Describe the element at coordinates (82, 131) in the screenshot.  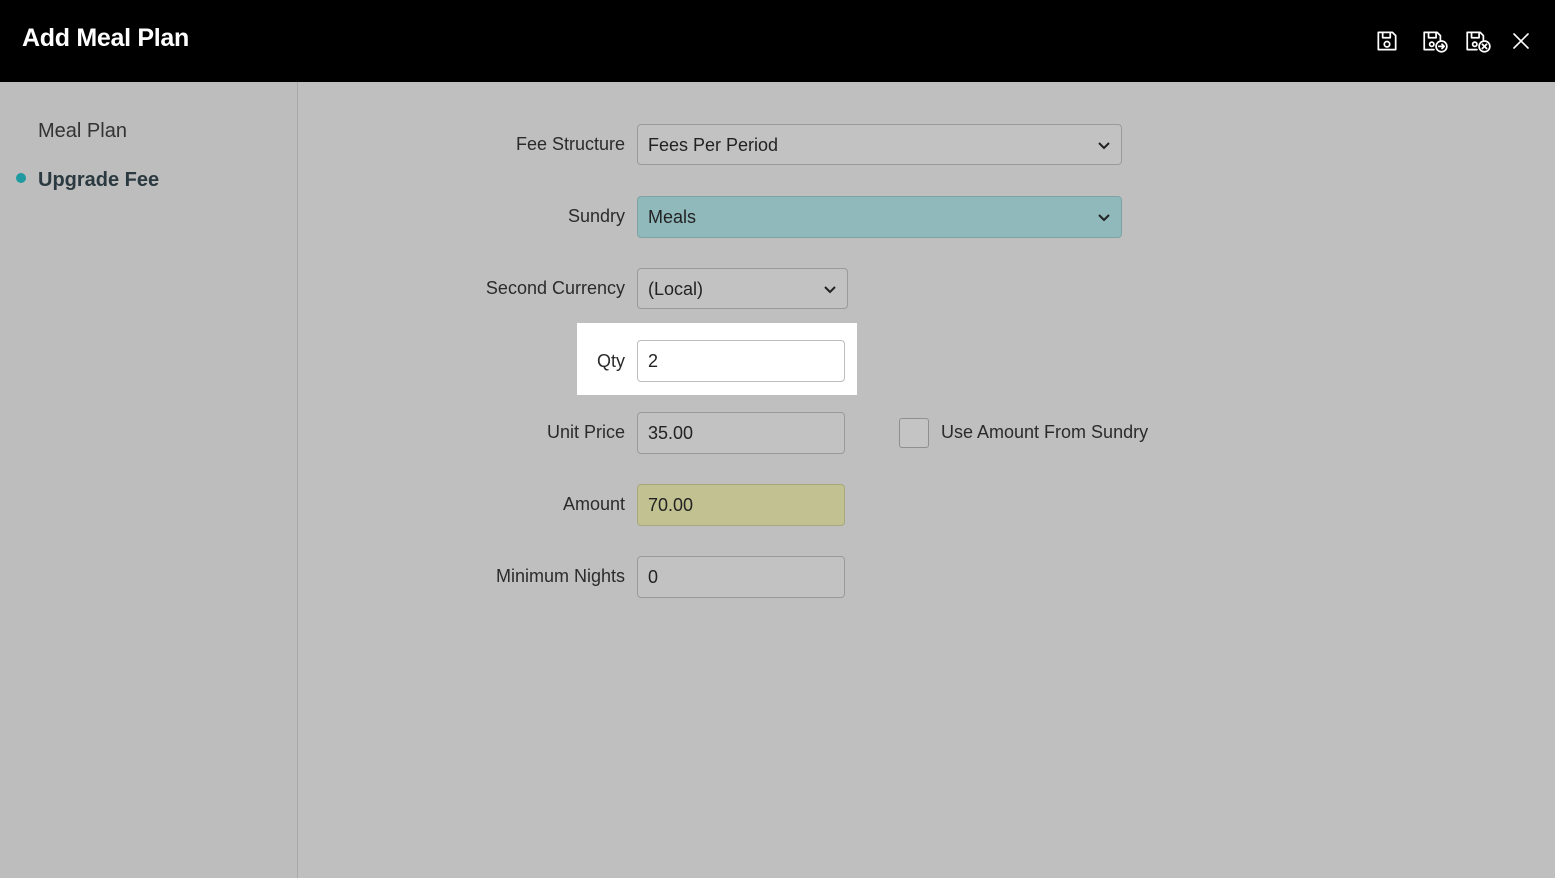
I see `sidebar-item-meal-plan: Meal Plan` at that location.